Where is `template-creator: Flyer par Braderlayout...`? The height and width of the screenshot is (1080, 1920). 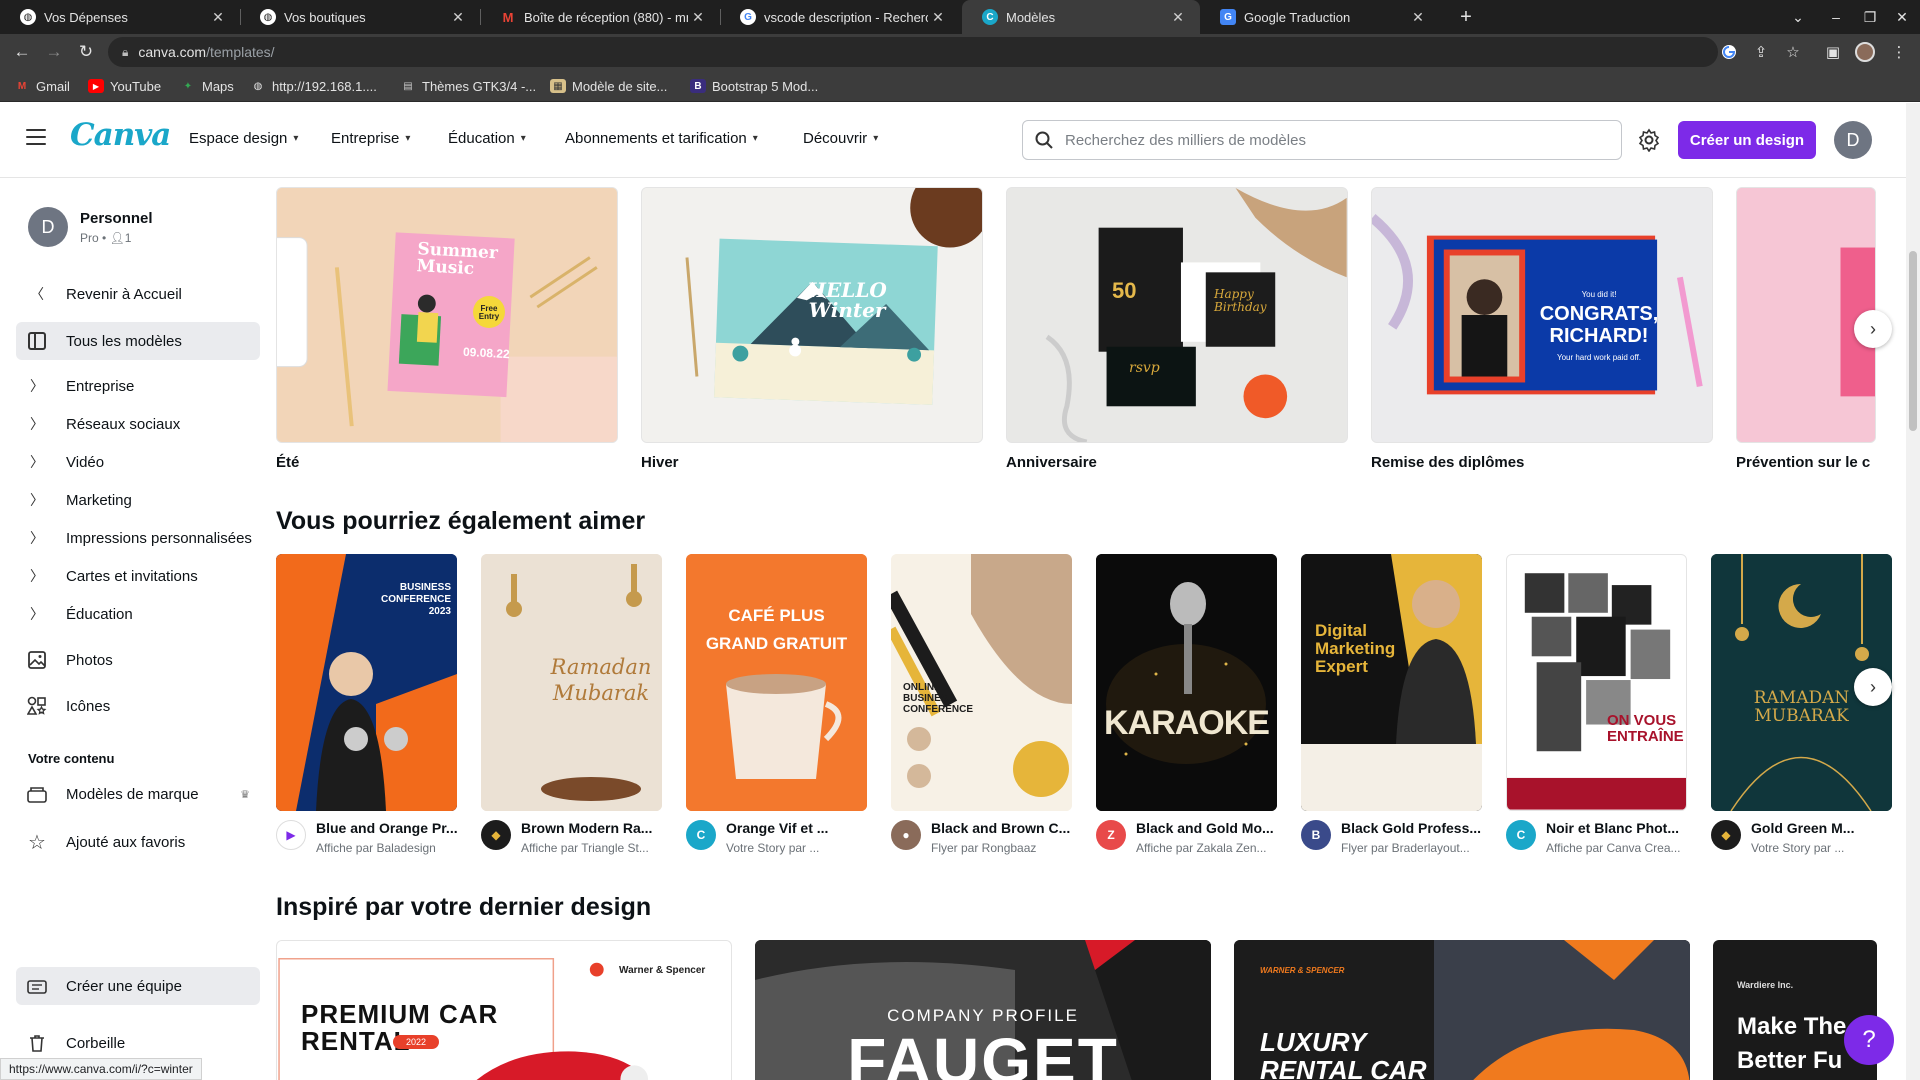 template-creator: Flyer par Braderlayout... is located at coordinates (1405, 848).